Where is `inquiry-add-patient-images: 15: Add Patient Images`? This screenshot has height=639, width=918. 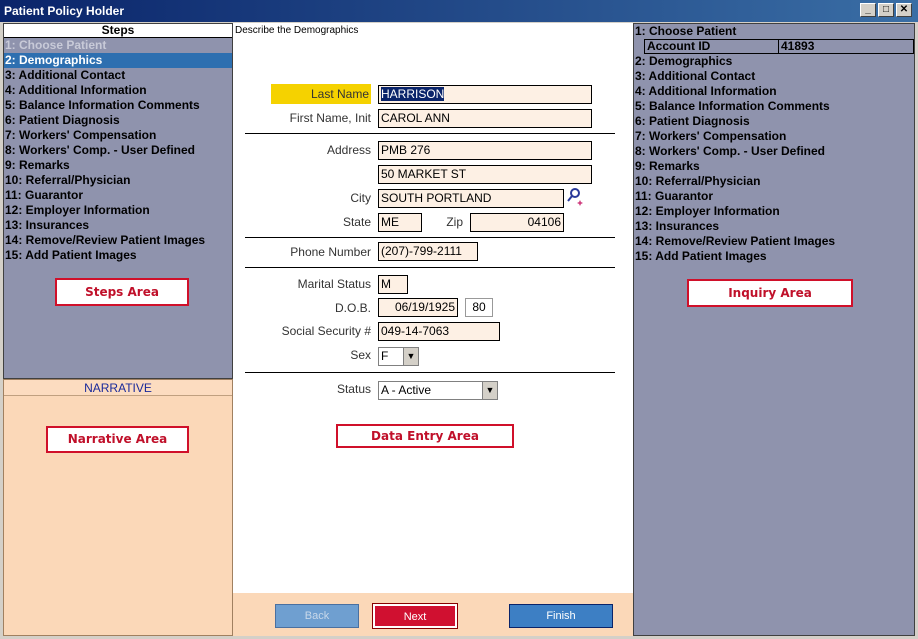 inquiry-add-patient-images: 15: Add Patient Images is located at coordinates (774, 256).